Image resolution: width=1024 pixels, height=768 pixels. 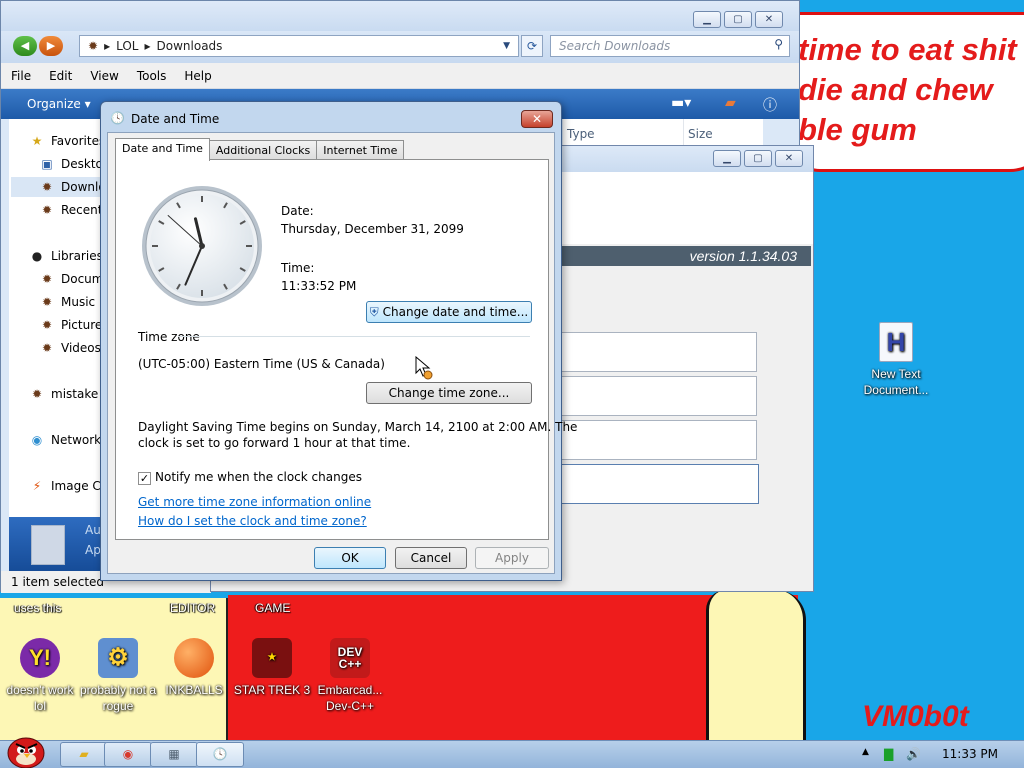 I want to click on nav-item-homegroup: ✹ mistake, so click(x=63, y=394).